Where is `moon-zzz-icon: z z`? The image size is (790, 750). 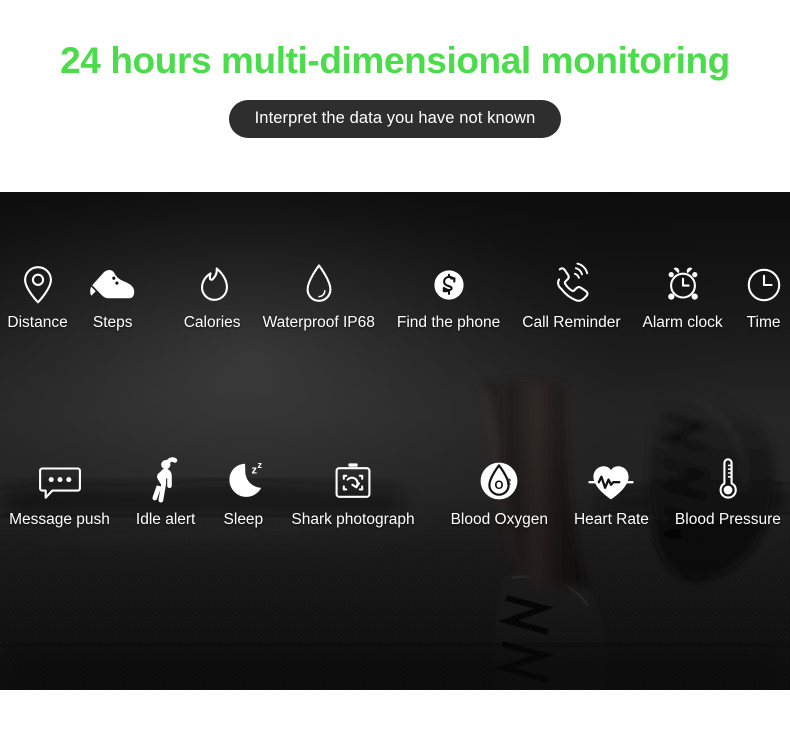
moon-zzz-icon: z z is located at coordinates (243, 480).